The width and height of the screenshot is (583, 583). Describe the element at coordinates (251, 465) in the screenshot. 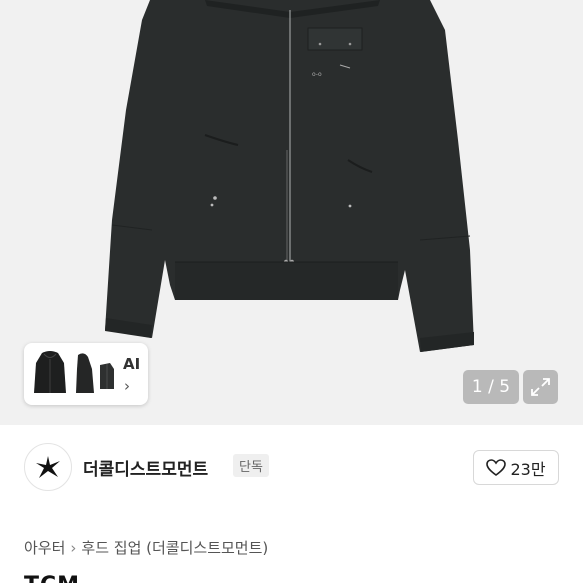

I see `exclusive-badge: 단독` at that location.